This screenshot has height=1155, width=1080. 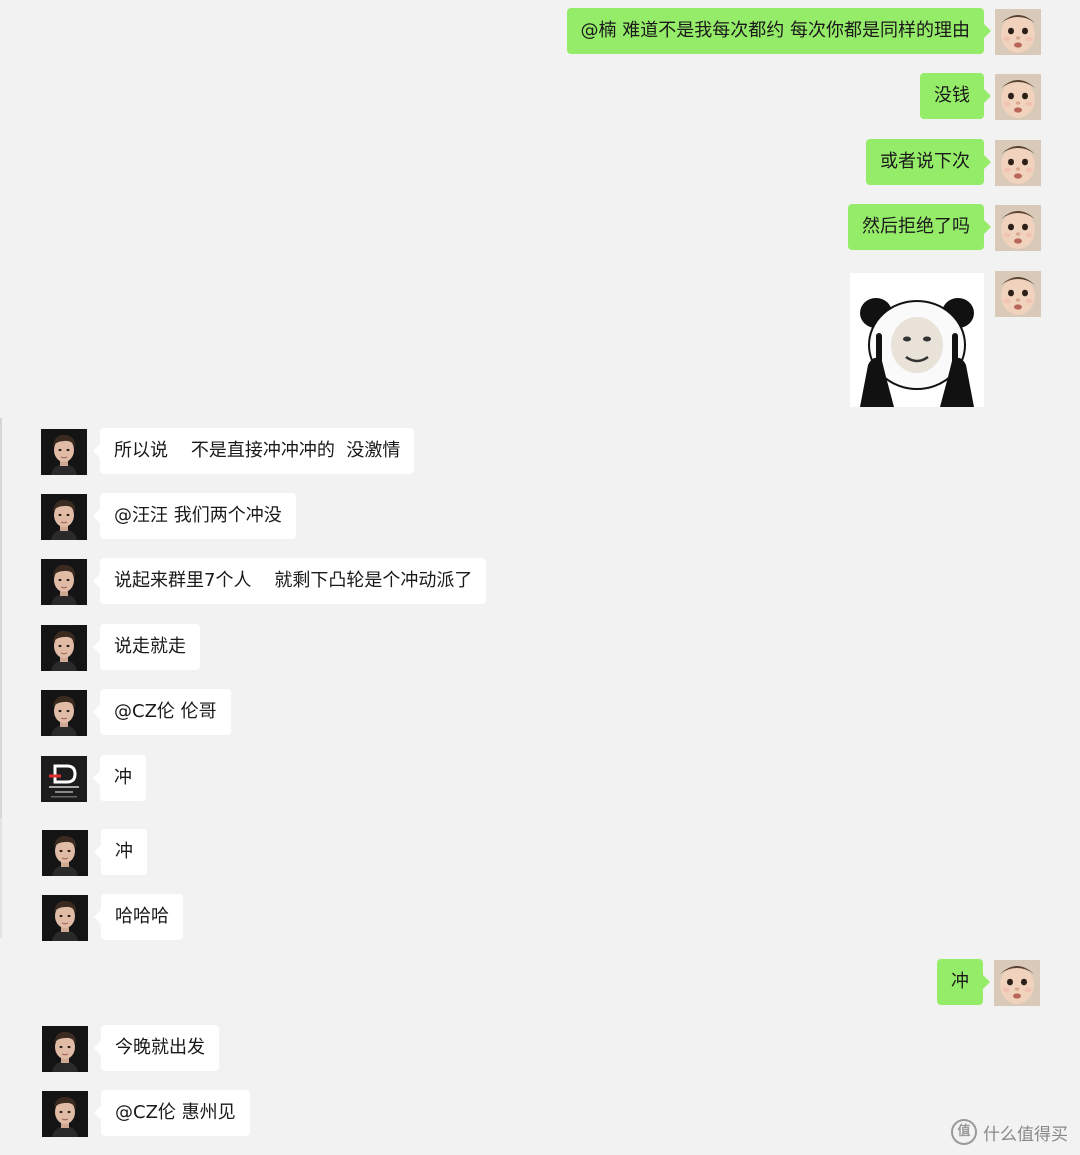 I want to click on message-bubble: 然后拒绝了吗, so click(x=919, y=227).